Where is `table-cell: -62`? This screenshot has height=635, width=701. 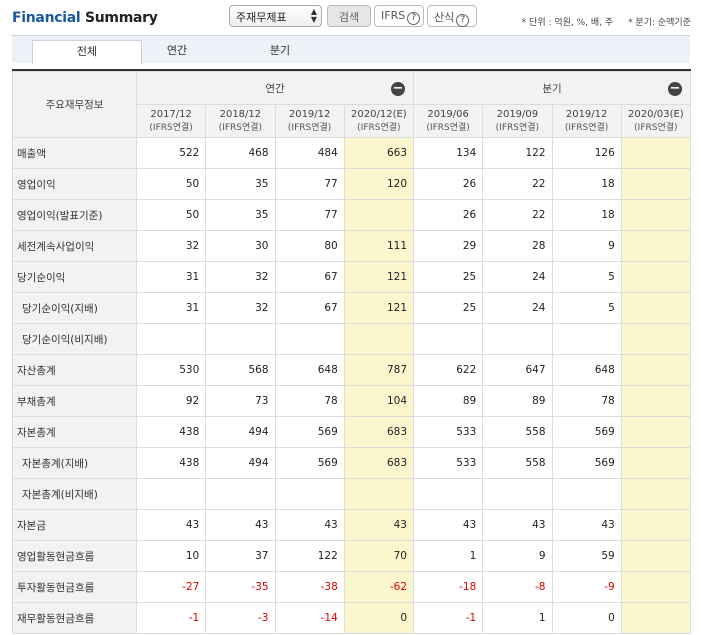 table-cell: -62 is located at coordinates (379, 587).